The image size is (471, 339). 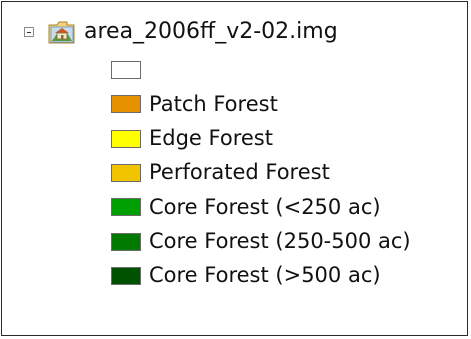 I want to click on legend-label: Core Forest (>500 ac), so click(x=265, y=275).